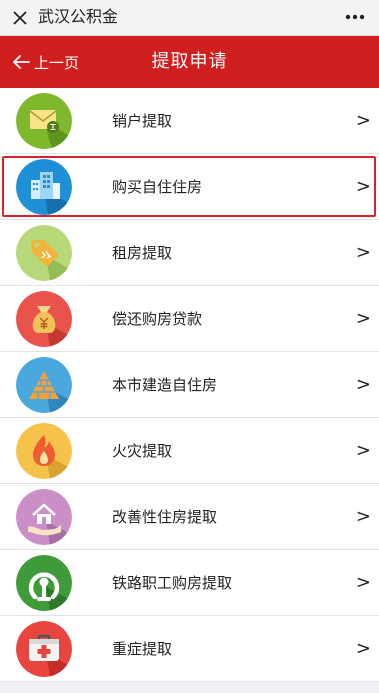 The width and height of the screenshot is (379, 693). I want to click on list-item-railway-staff: 铁路职工购房提取 >, so click(189, 583).